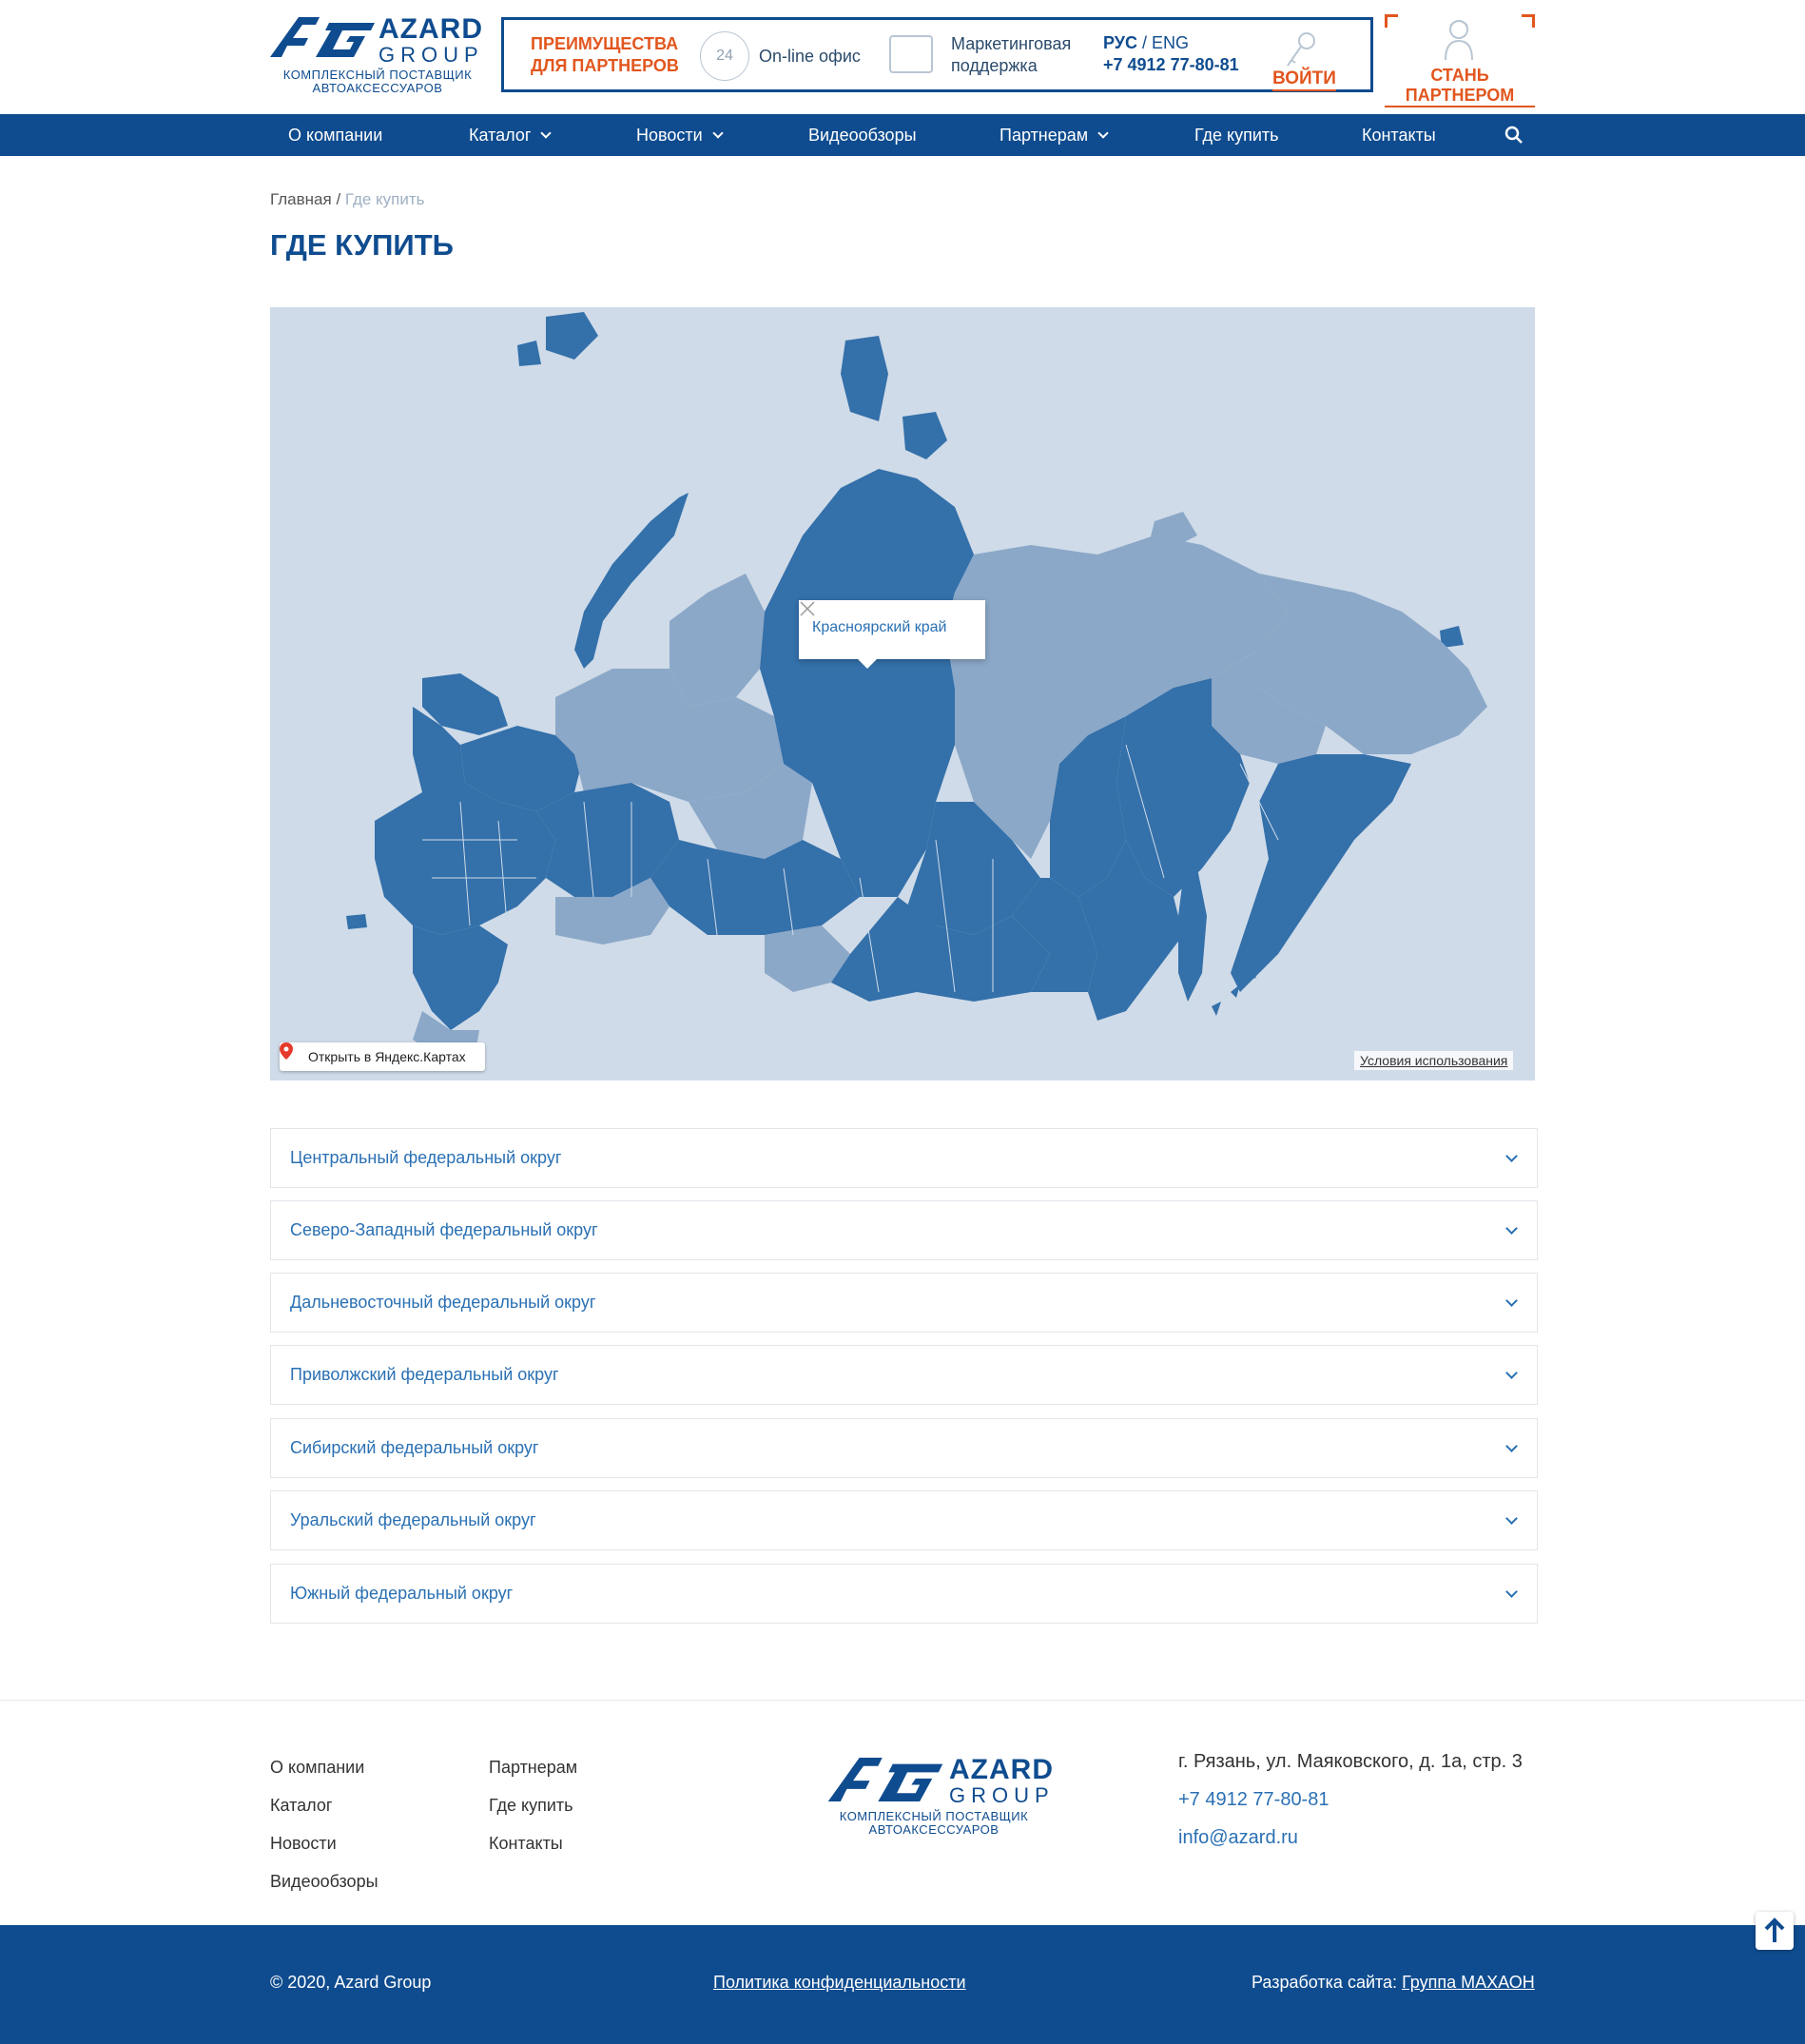  What do you see at coordinates (1120, 43) in the screenshot?
I see `lang-ru: РУС` at bounding box center [1120, 43].